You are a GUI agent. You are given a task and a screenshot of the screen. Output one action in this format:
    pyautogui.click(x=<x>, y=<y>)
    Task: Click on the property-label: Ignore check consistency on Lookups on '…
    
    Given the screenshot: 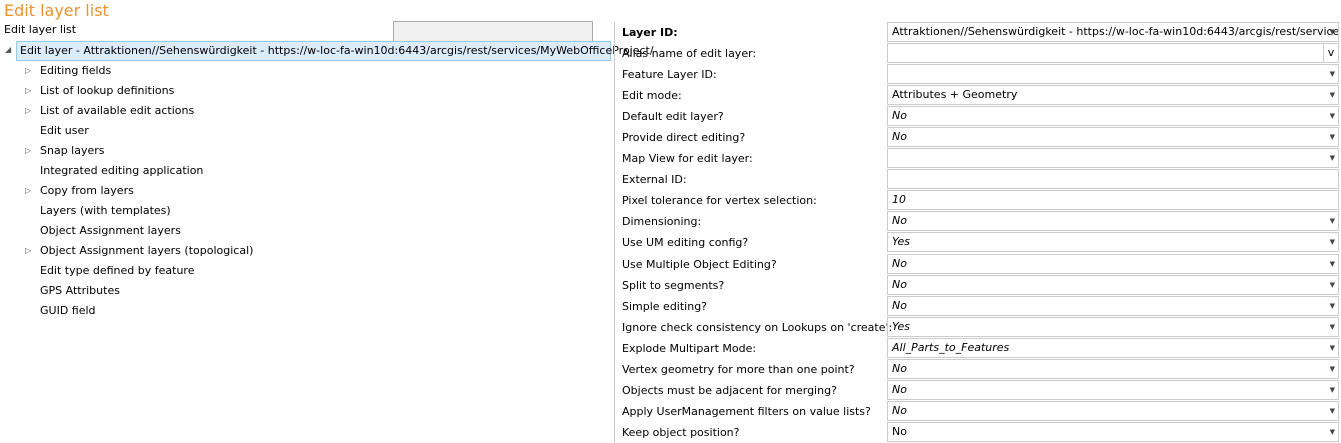 What is the action you would take?
    pyautogui.click(x=757, y=327)
    